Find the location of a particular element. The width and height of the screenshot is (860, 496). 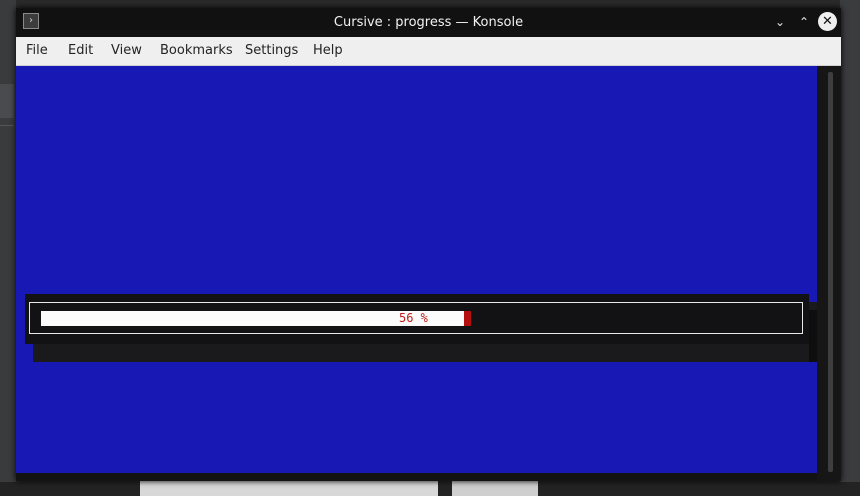

chevron-down-icon: ⌄ is located at coordinates (780, 22).